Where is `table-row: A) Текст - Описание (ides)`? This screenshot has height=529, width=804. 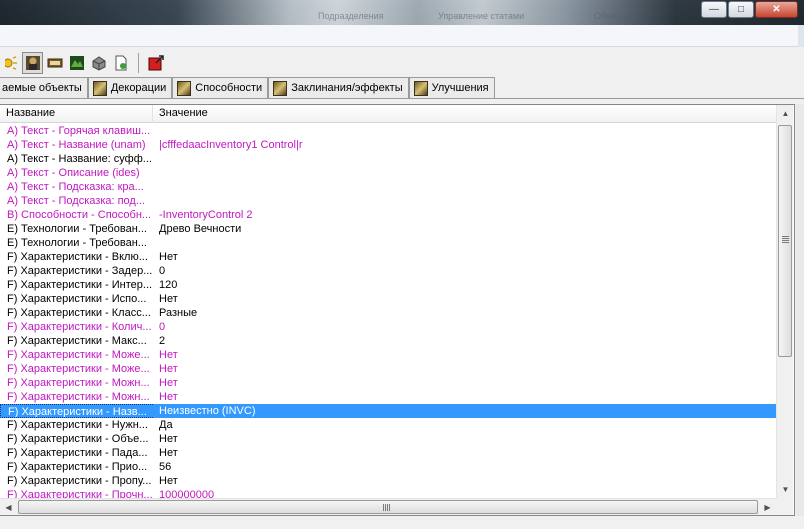 table-row: A) Текст - Описание (ides) is located at coordinates (388, 173).